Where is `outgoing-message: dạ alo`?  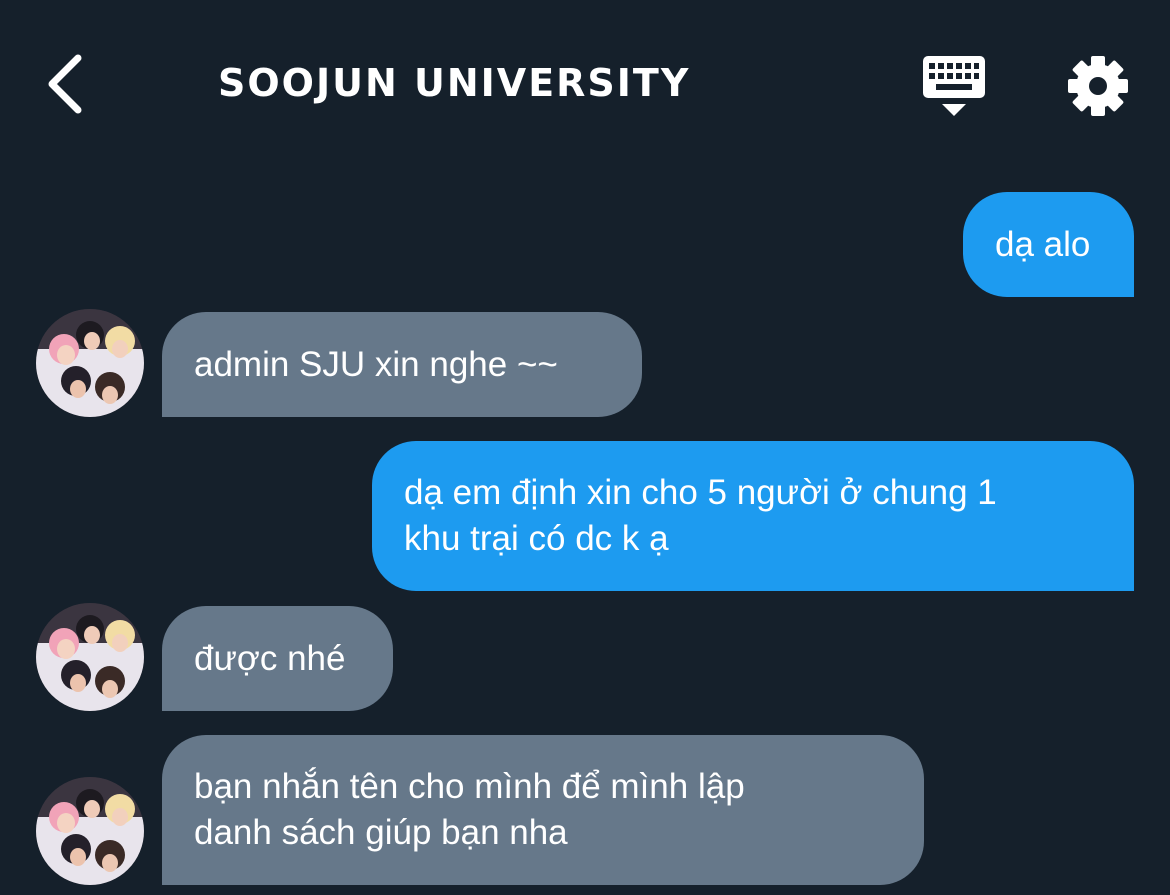 outgoing-message: dạ alo is located at coordinates (1048, 244).